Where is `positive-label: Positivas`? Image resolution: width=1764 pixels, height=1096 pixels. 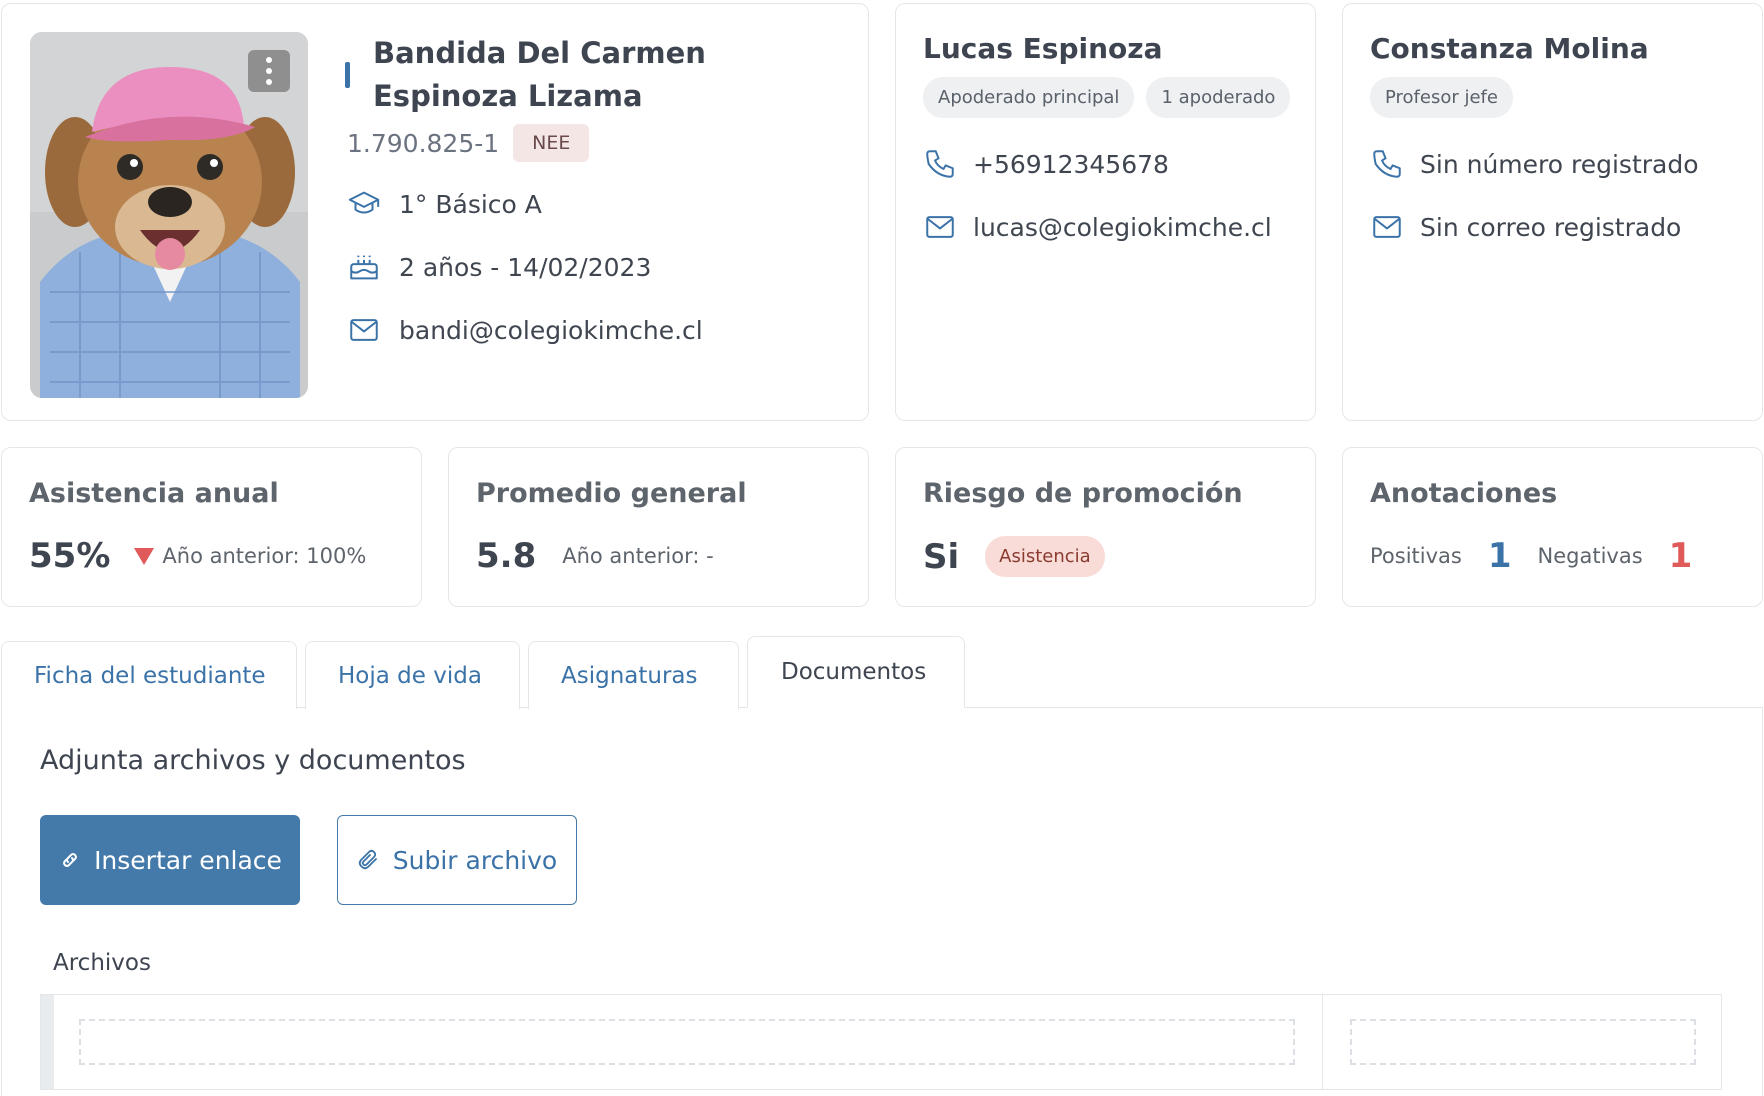
positive-label: Positivas is located at coordinates (1416, 556).